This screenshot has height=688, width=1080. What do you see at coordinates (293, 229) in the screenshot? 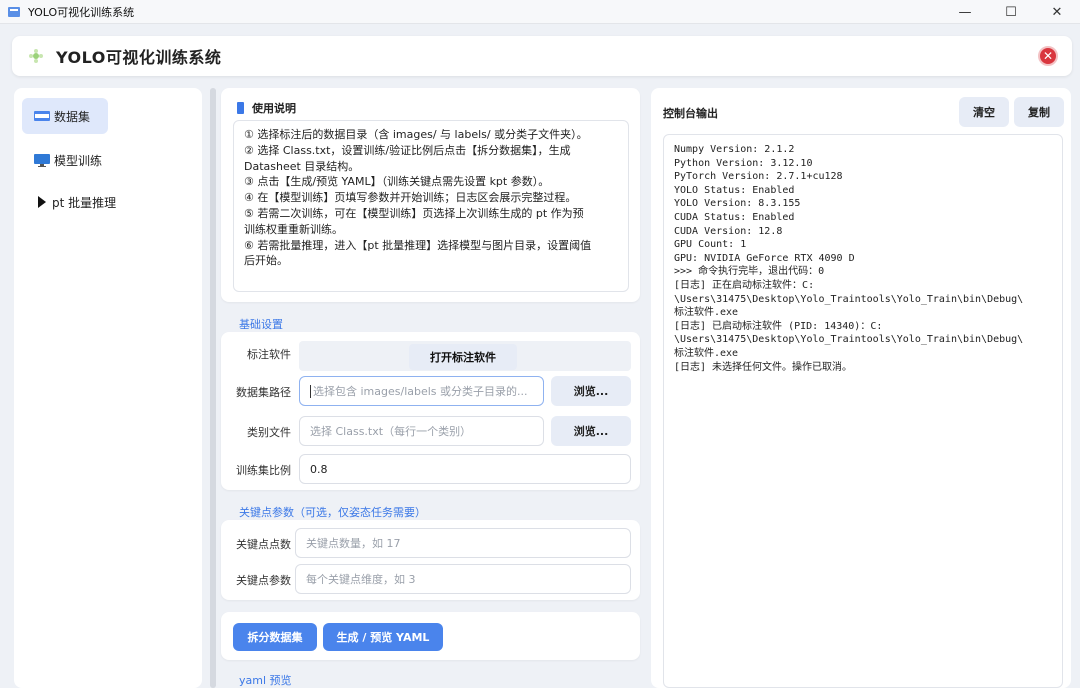
I see `usage-line: 训练权重重新训练。` at bounding box center [293, 229].